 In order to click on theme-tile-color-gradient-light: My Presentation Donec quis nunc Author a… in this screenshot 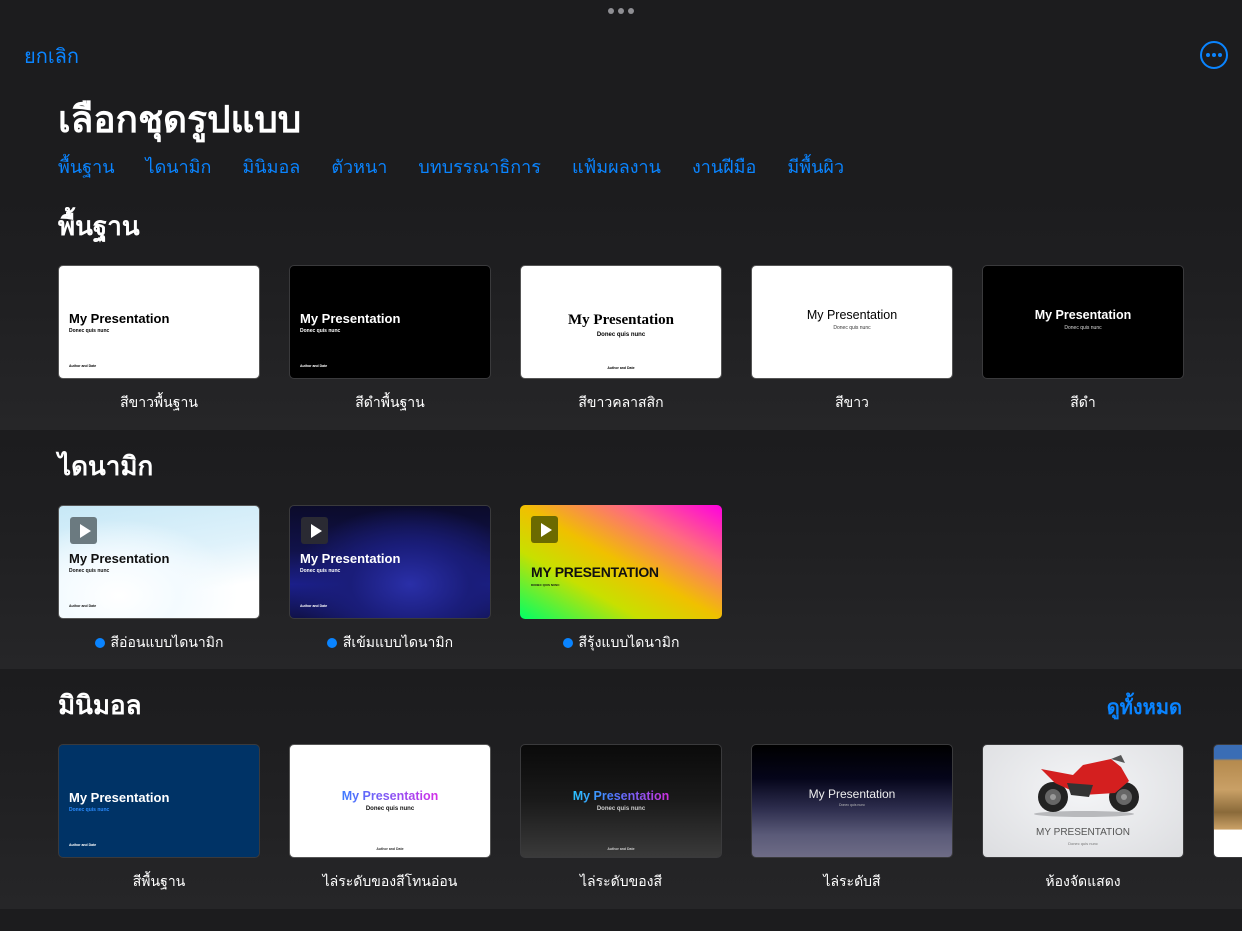, I will do `click(390, 818)`.